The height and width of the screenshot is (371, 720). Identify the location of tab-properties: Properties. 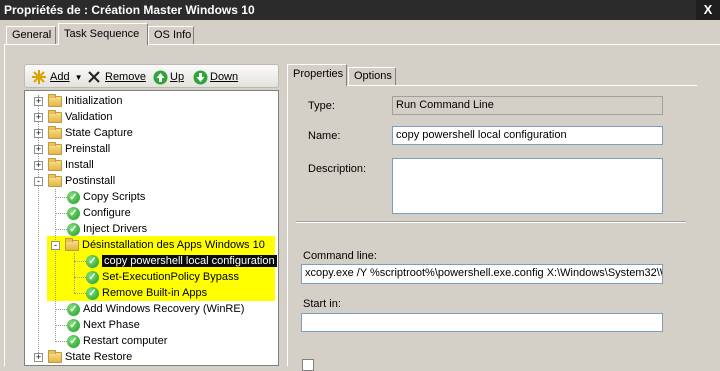
(317, 75).